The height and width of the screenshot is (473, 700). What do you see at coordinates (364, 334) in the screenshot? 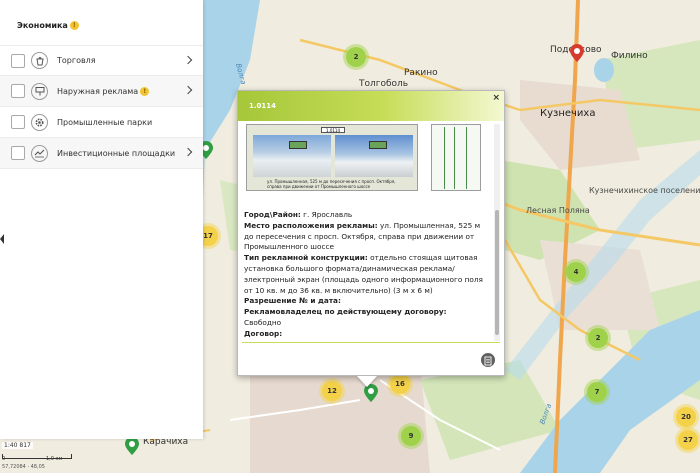
I see `info-row-contract: Договор:` at bounding box center [364, 334].